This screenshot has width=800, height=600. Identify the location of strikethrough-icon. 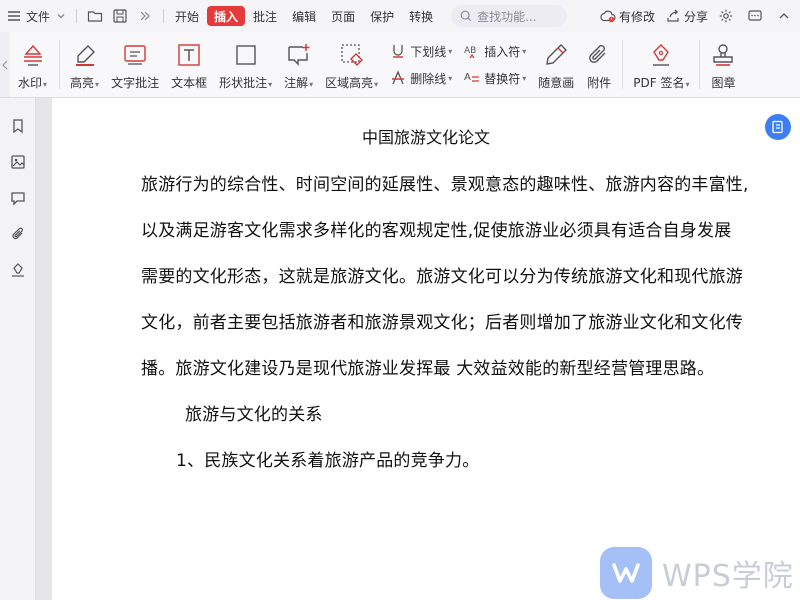
(398, 77).